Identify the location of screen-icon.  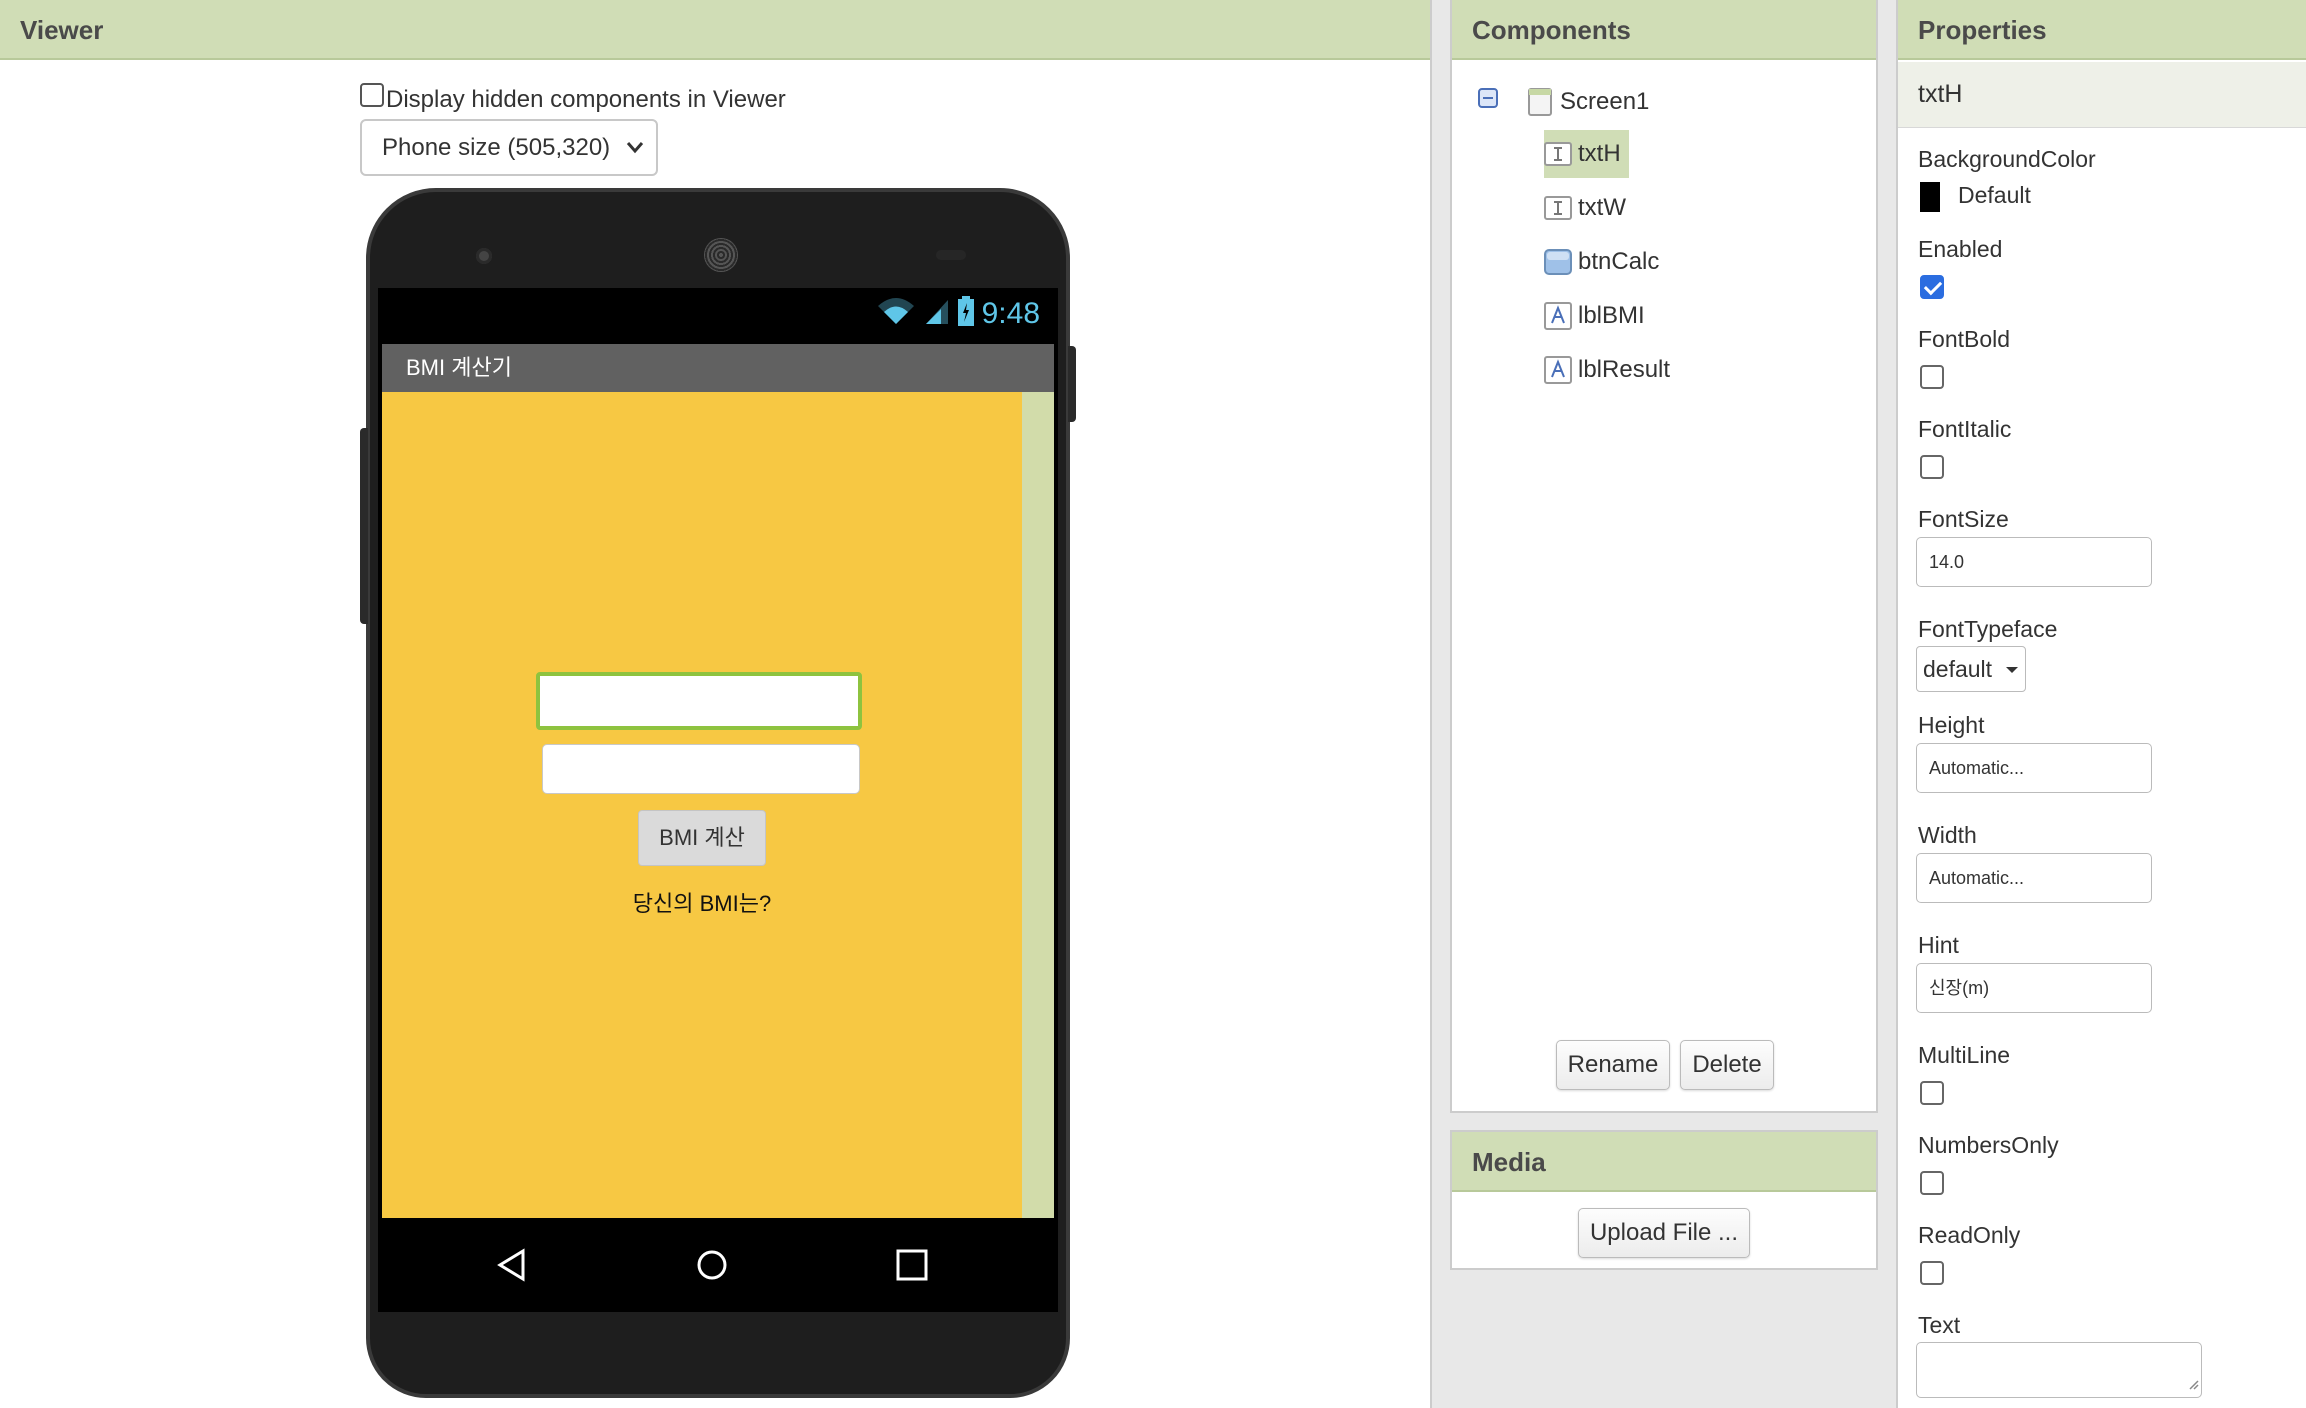
(1540, 102).